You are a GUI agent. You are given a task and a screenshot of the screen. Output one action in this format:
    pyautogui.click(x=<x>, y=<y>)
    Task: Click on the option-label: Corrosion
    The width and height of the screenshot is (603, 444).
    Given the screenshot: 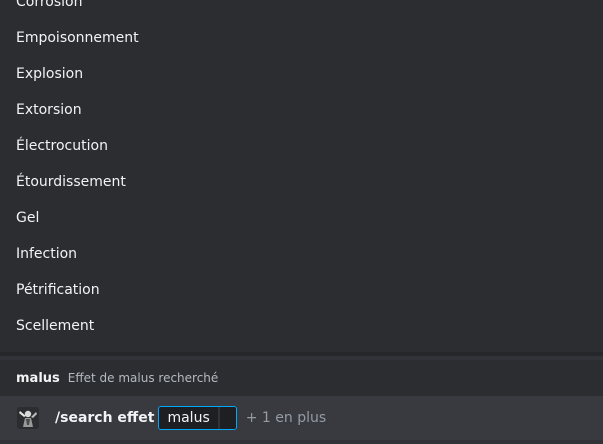 What is the action you would take?
    pyautogui.click(x=49, y=5)
    